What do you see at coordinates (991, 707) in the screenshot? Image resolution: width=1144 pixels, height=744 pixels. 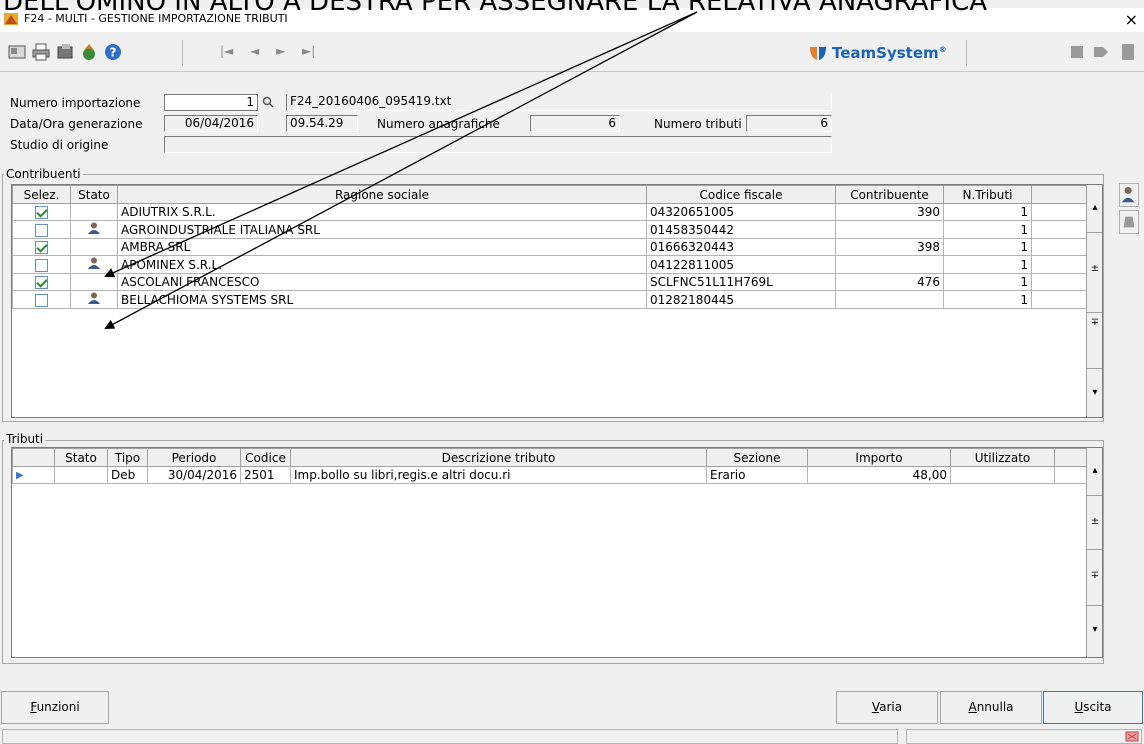 I see `annulla-button: Annulla` at bounding box center [991, 707].